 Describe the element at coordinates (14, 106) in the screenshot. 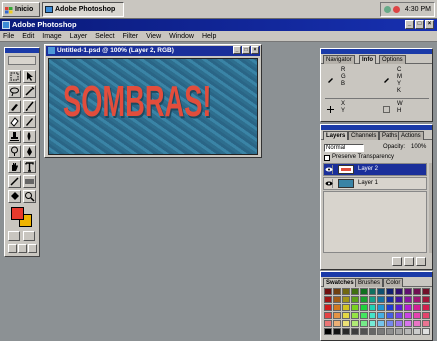

I see `airbrush-icon` at that location.